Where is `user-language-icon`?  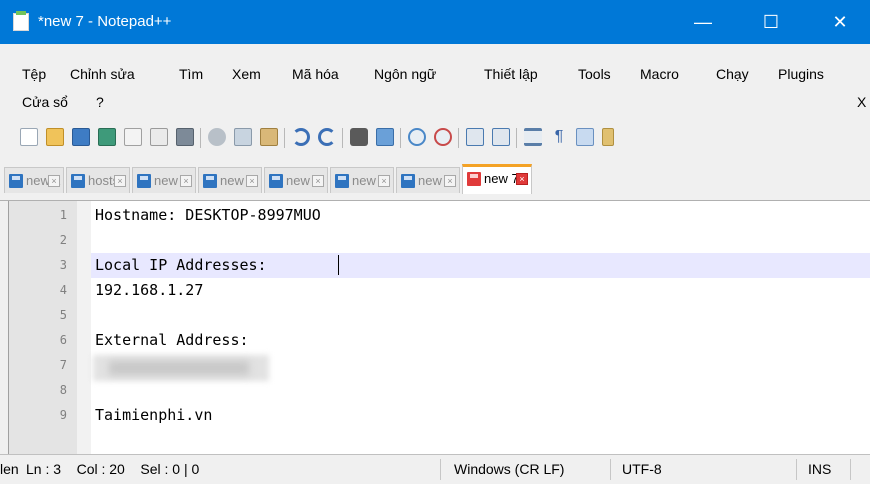 user-language-icon is located at coordinates (608, 137).